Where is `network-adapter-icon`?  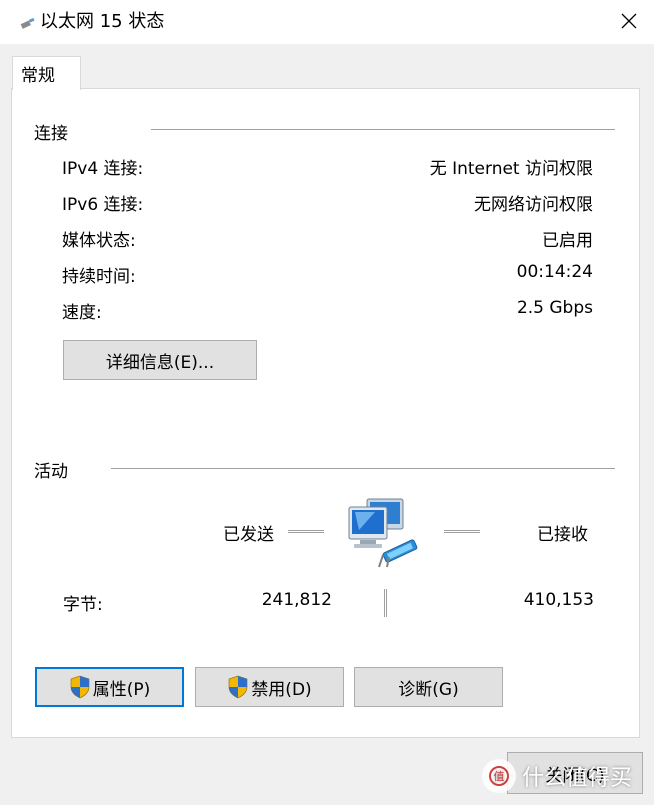
network-adapter-icon is located at coordinates (27, 23).